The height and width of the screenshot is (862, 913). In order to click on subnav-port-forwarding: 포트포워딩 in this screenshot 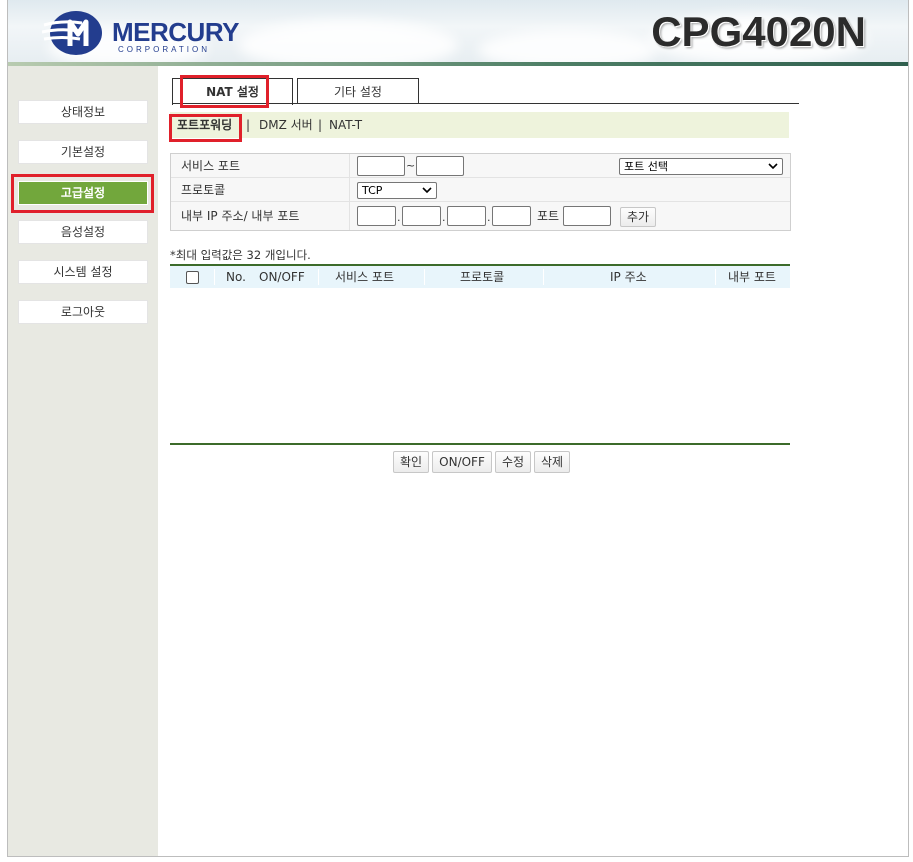, I will do `click(204, 125)`.